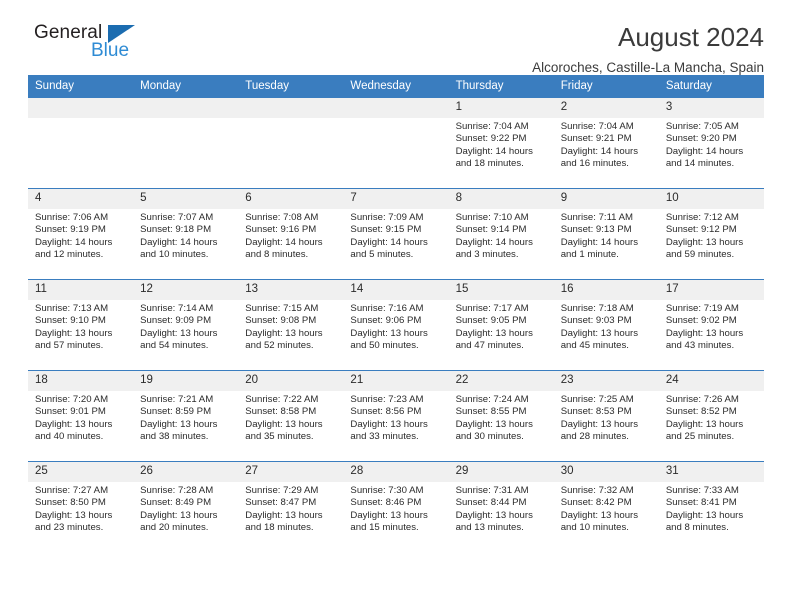 The height and width of the screenshot is (612, 792). Describe the element at coordinates (291, 381) in the screenshot. I see `day-number: 20` at that location.